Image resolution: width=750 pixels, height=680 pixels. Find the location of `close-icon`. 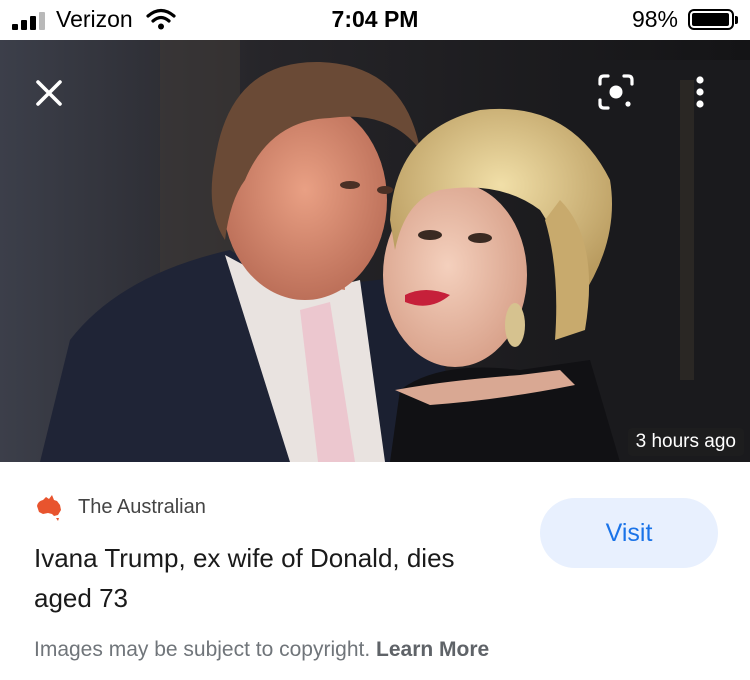

close-icon is located at coordinates (49, 93).